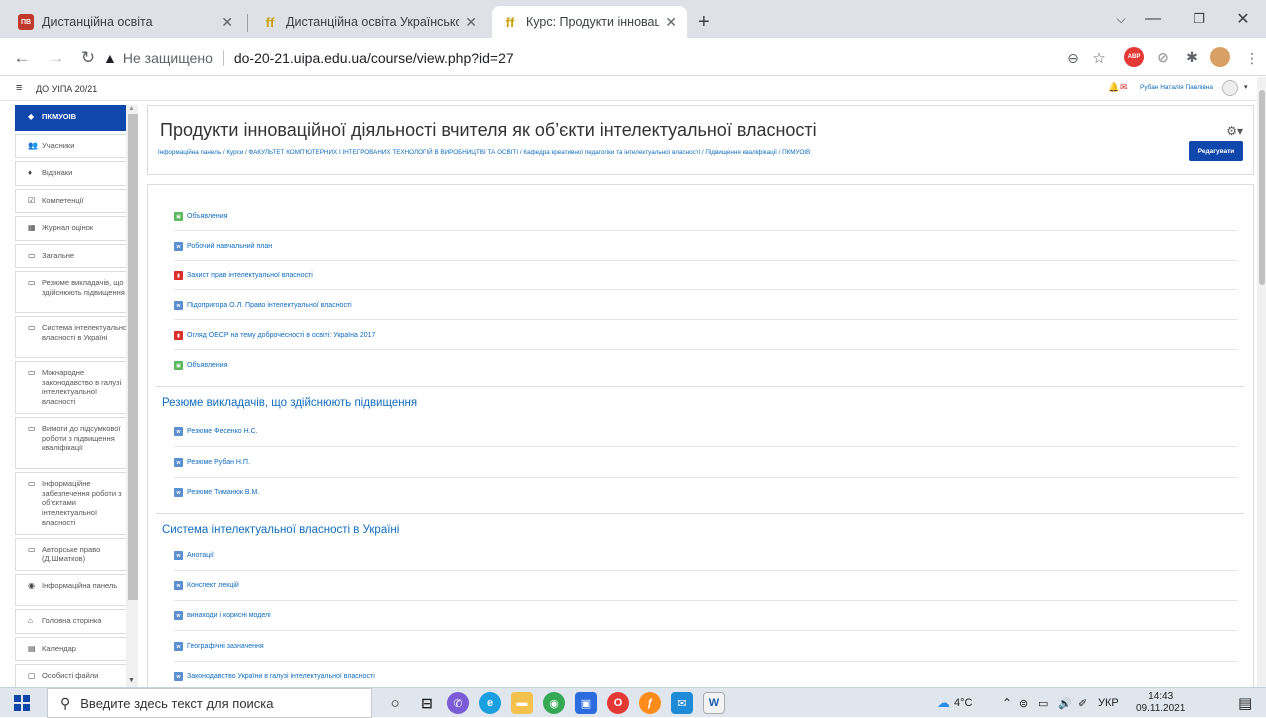 Image resolution: width=1266 pixels, height=718 pixels. I want to click on activity-label: Резюме Тиманюк В.М., so click(223, 492).